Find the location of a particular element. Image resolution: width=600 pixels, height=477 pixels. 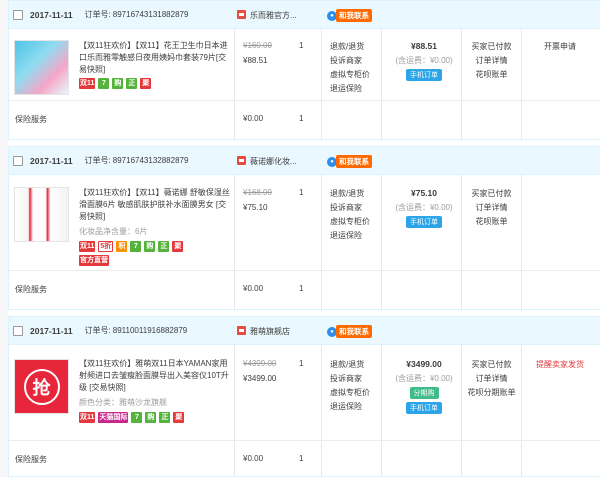

product-spec: 化妆品净含量：6片 is located at coordinates (113, 231).